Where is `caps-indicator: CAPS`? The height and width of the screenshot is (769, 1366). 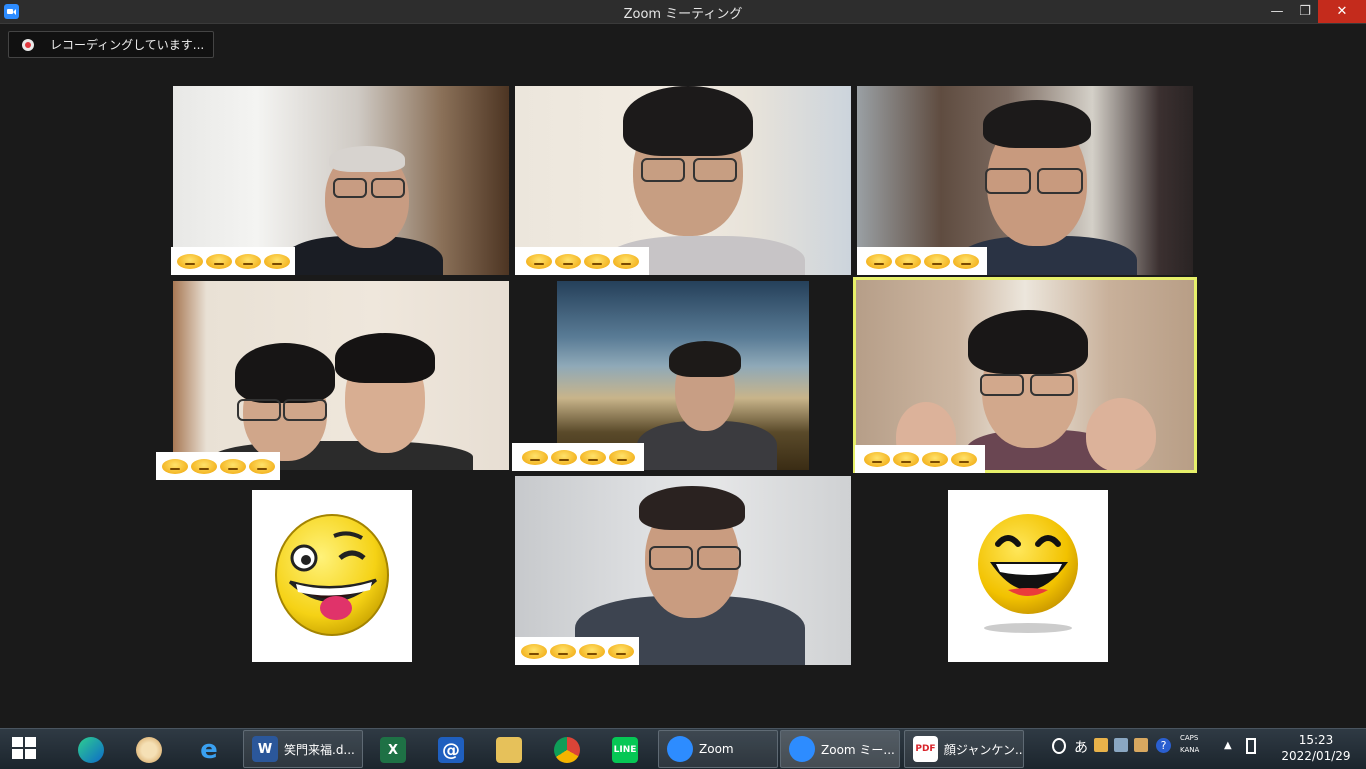 caps-indicator: CAPS is located at coordinates (1189, 738).